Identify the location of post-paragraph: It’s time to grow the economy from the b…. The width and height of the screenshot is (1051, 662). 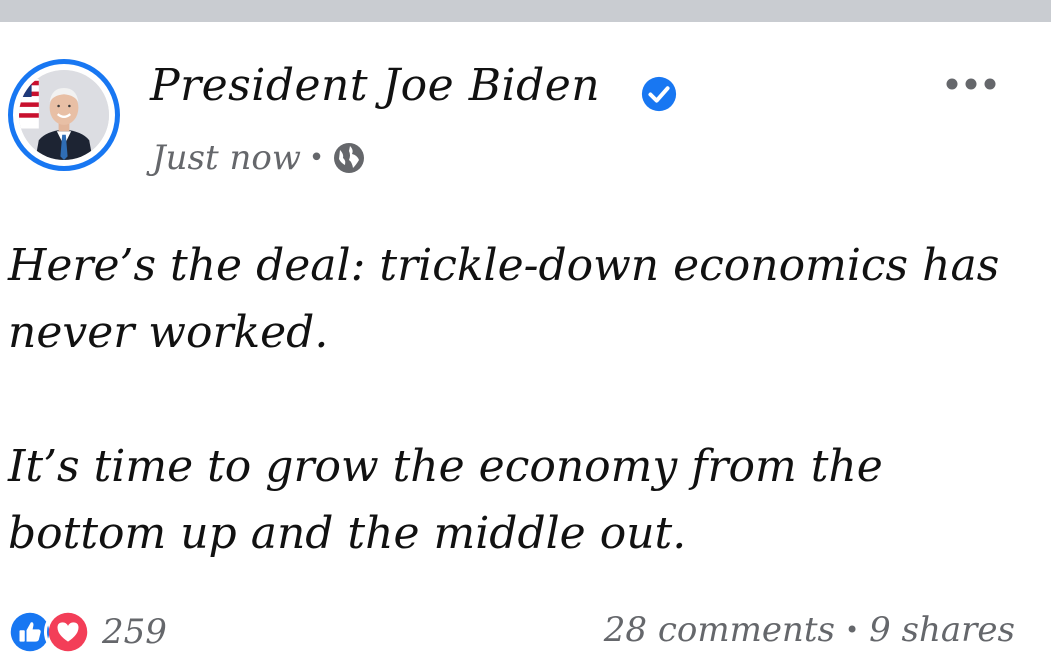
(445, 500).